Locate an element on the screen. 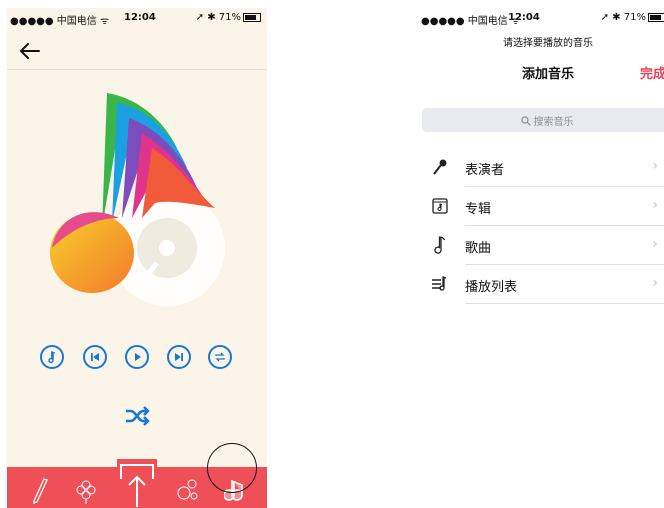 The width and height of the screenshot is (664, 508). list-item-label: 专辑 is located at coordinates (478, 209).